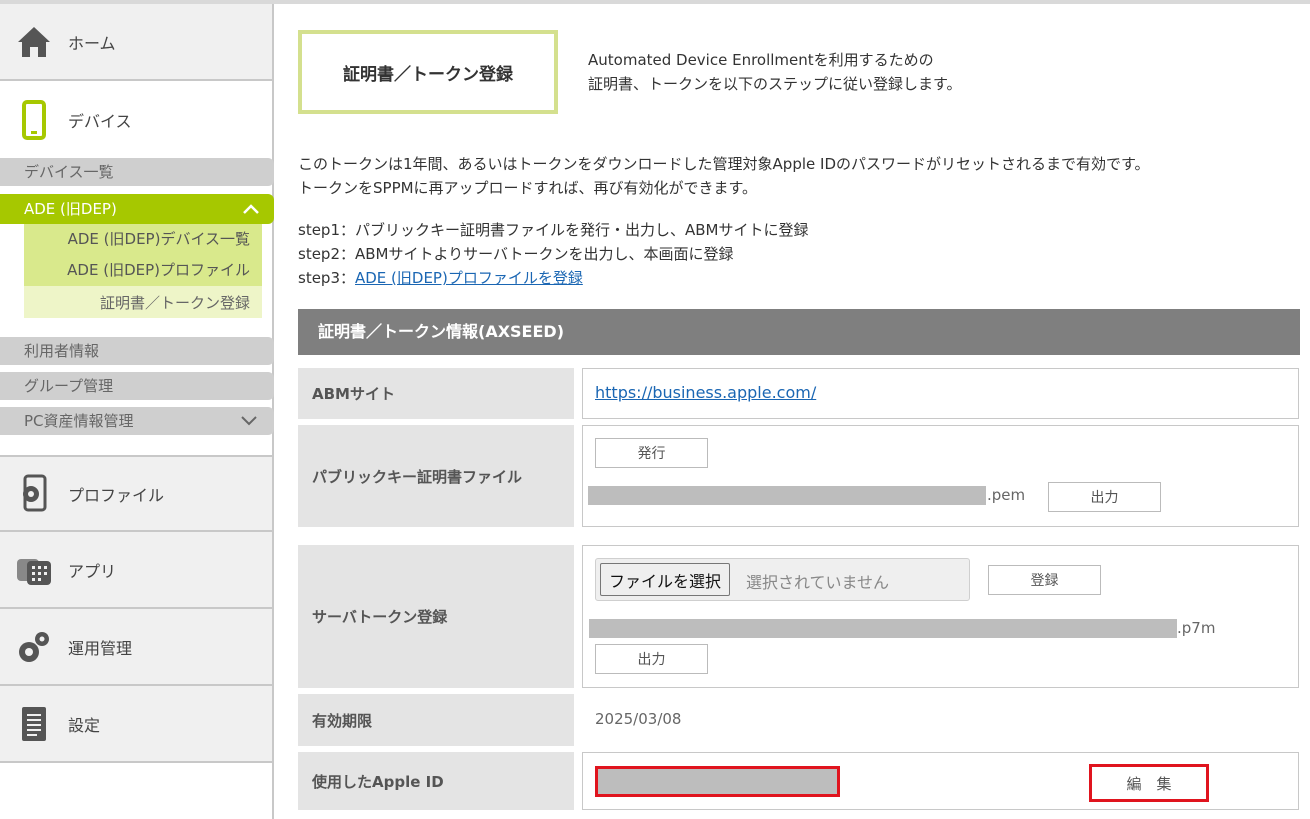 The height and width of the screenshot is (819, 1310). Describe the element at coordinates (353, 394) in the screenshot. I see `abm-site-label-text: ABMサイト` at that location.